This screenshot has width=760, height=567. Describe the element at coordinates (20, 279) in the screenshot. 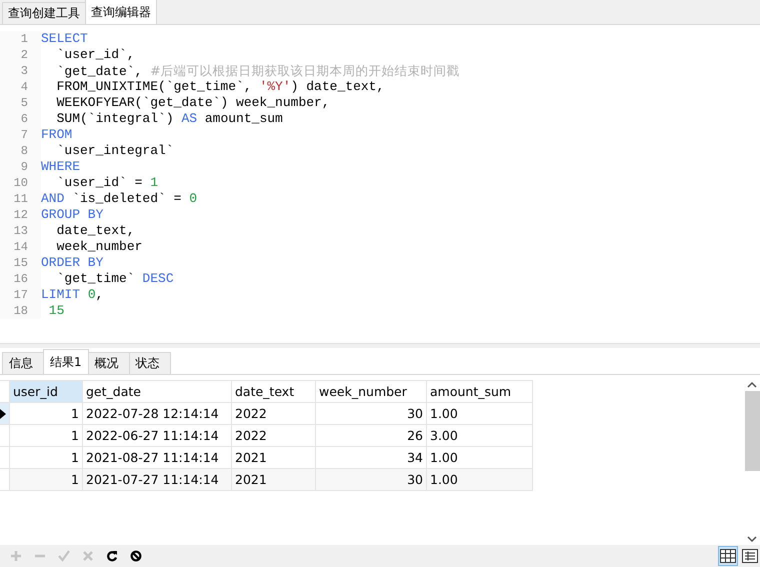

I see `line-number: 16` at that location.